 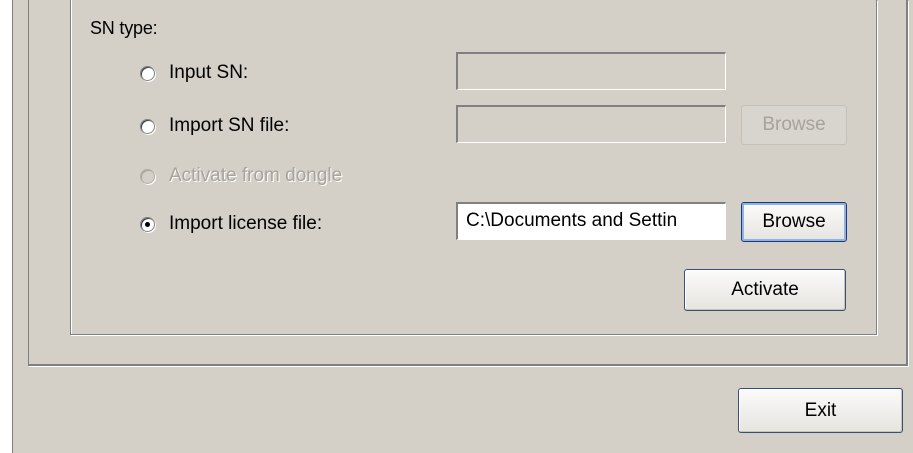 I want to click on radio-activate-from-dongle-label: Activate from dongle, so click(x=256, y=175).